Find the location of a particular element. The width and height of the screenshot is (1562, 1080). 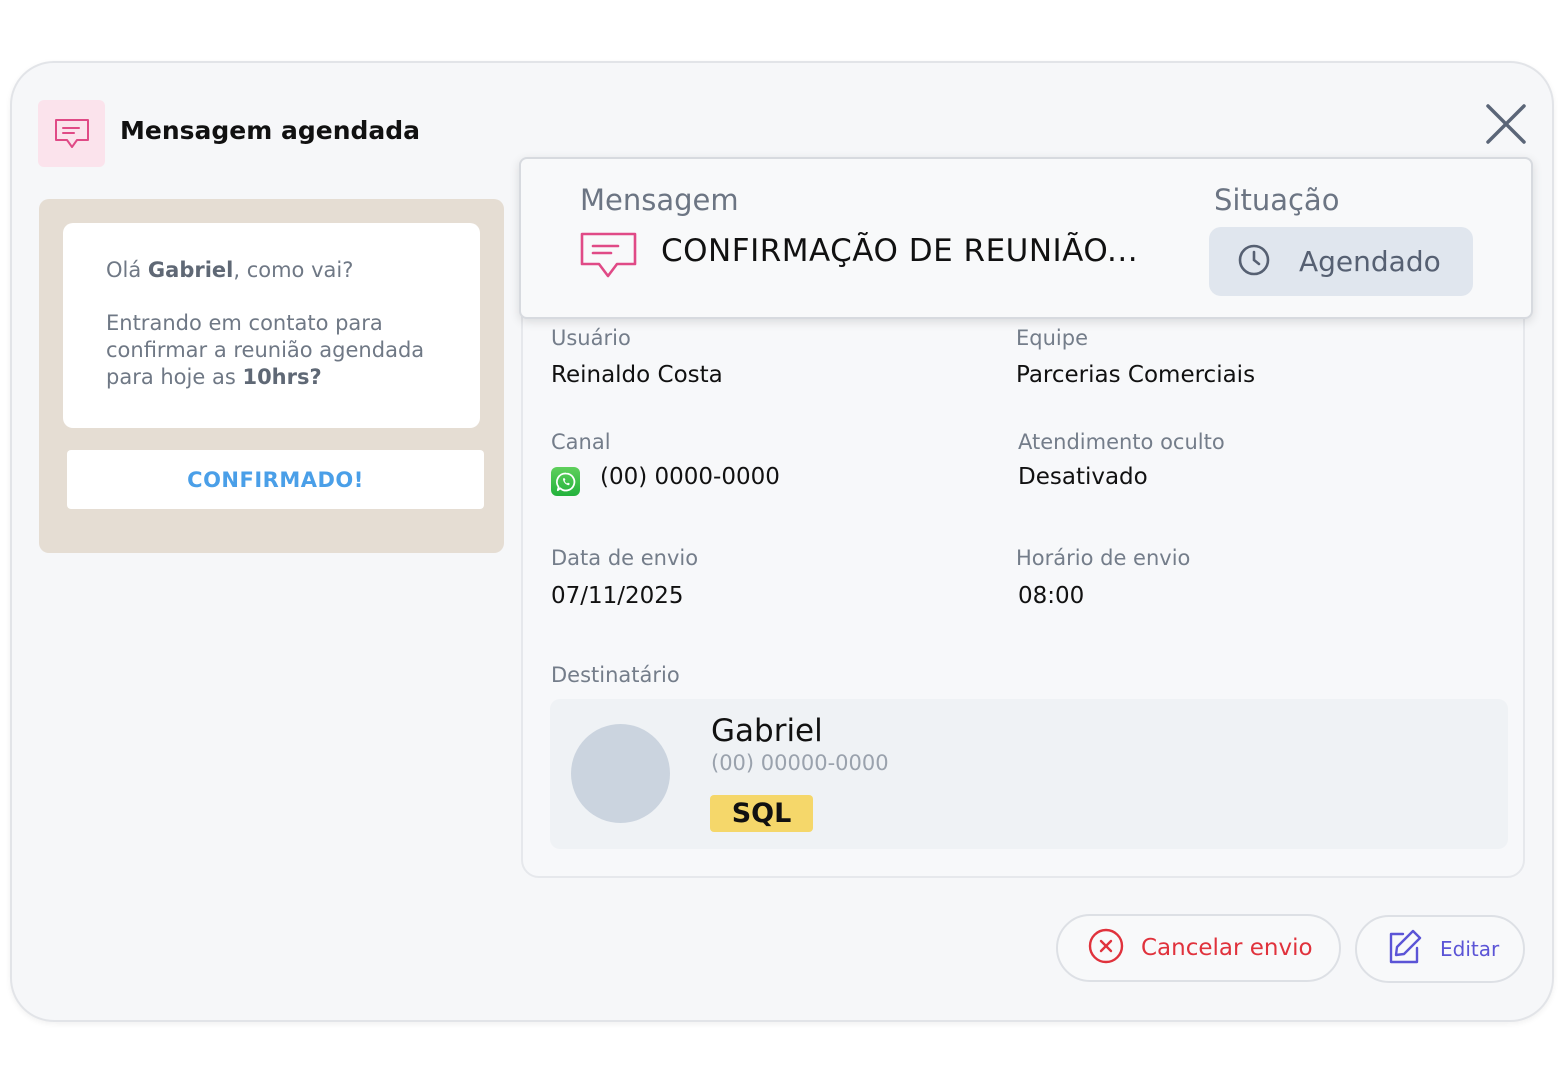

x-circle-icon is located at coordinates (1106, 948).